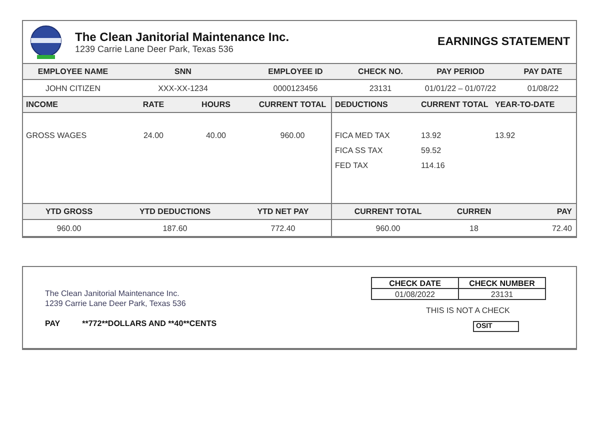  Describe the element at coordinates (295, 88) in the screenshot. I see `table-cell-text: 0000123456` at that location.